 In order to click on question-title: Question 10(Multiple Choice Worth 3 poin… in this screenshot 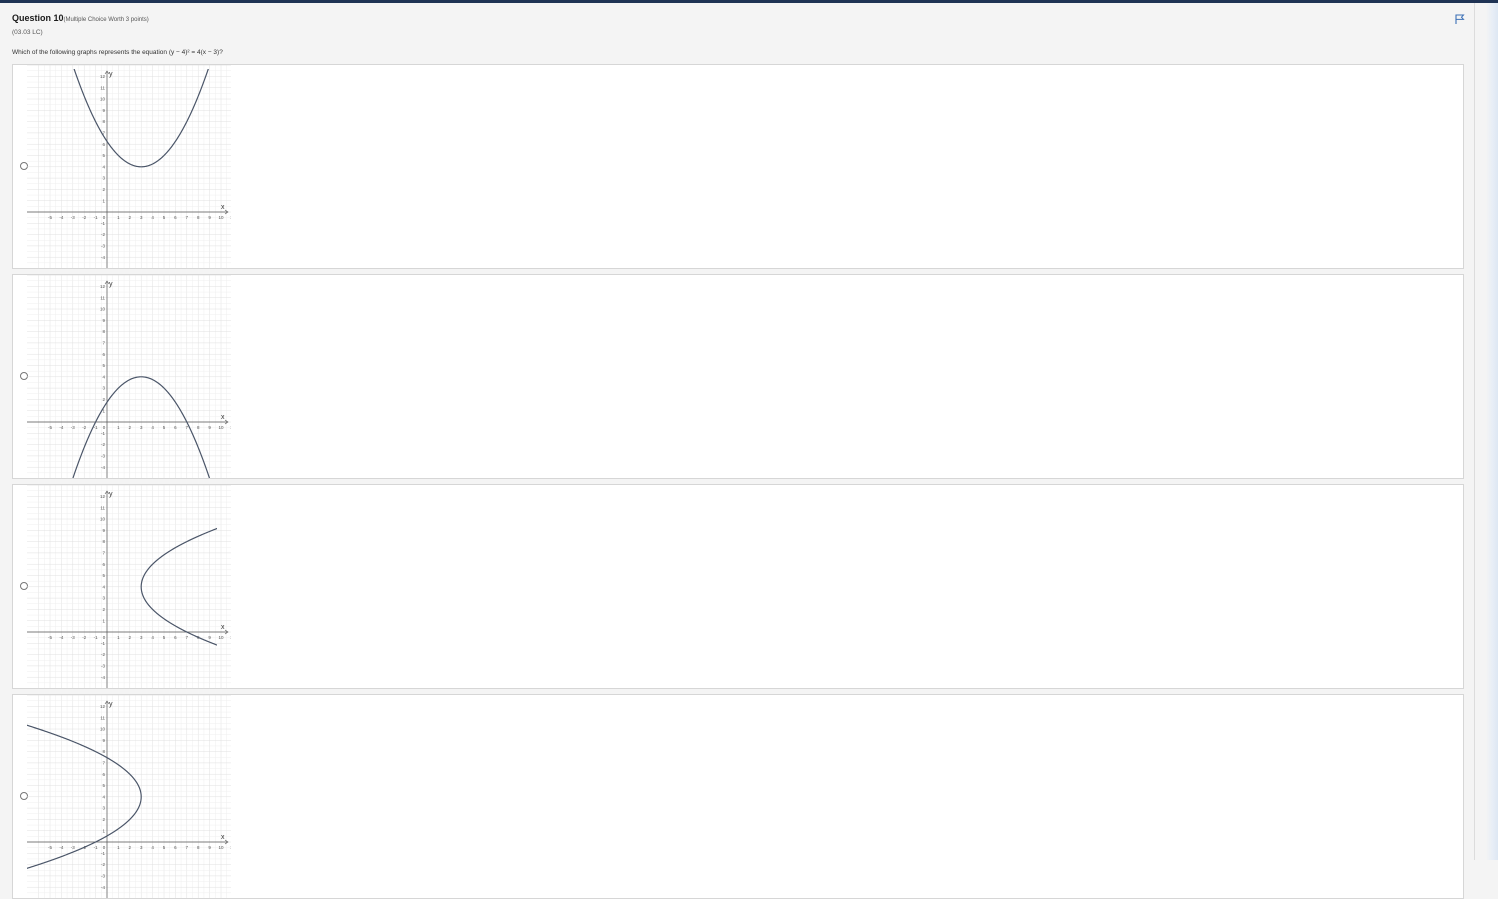, I will do `click(80, 18)`.